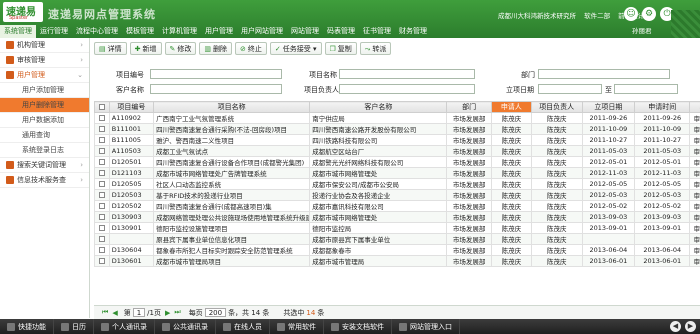 This screenshot has width=700, height=334. What do you see at coordinates (511, 107) in the screenshot?
I see `col-header: 申请人` at bounding box center [511, 107].